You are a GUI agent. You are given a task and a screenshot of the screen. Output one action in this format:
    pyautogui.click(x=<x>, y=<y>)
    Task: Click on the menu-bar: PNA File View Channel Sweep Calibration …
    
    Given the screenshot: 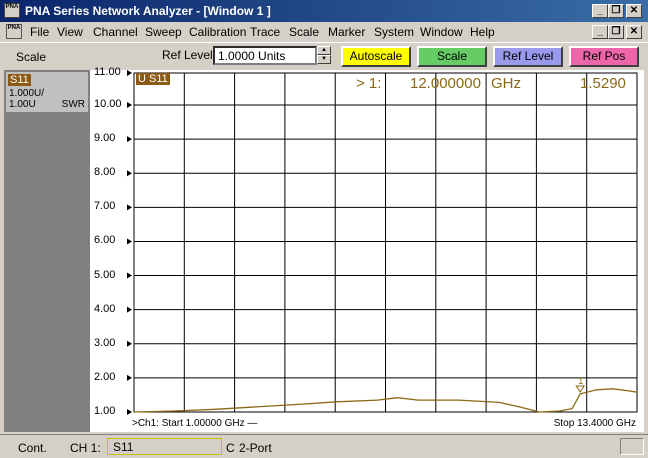 What is the action you would take?
    pyautogui.click(x=324, y=32)
    